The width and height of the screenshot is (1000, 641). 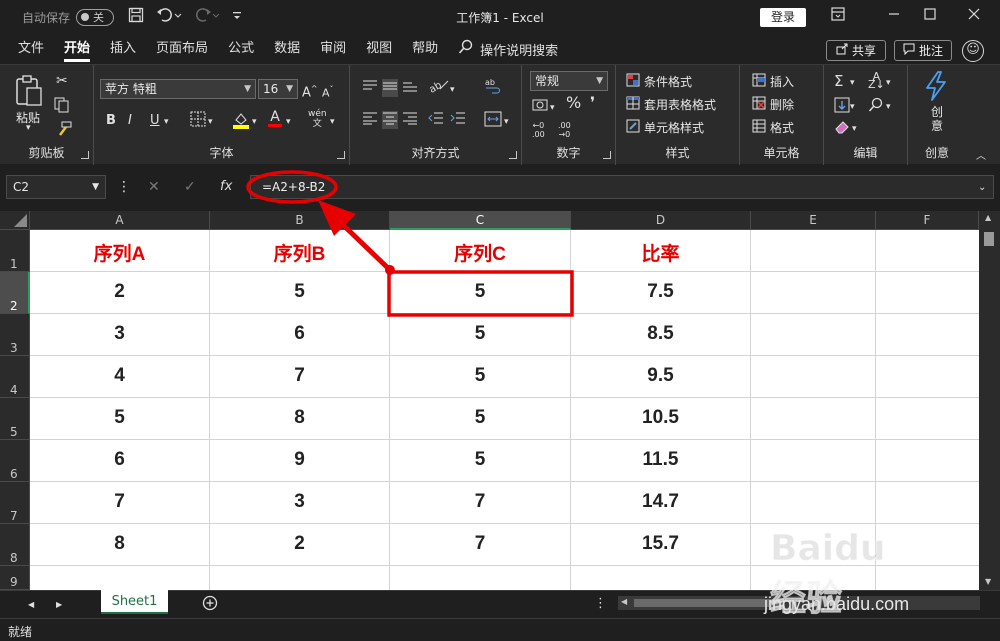 I want to click on watermark-url: jingyan.baidu.com, so click(x=837, y=604).